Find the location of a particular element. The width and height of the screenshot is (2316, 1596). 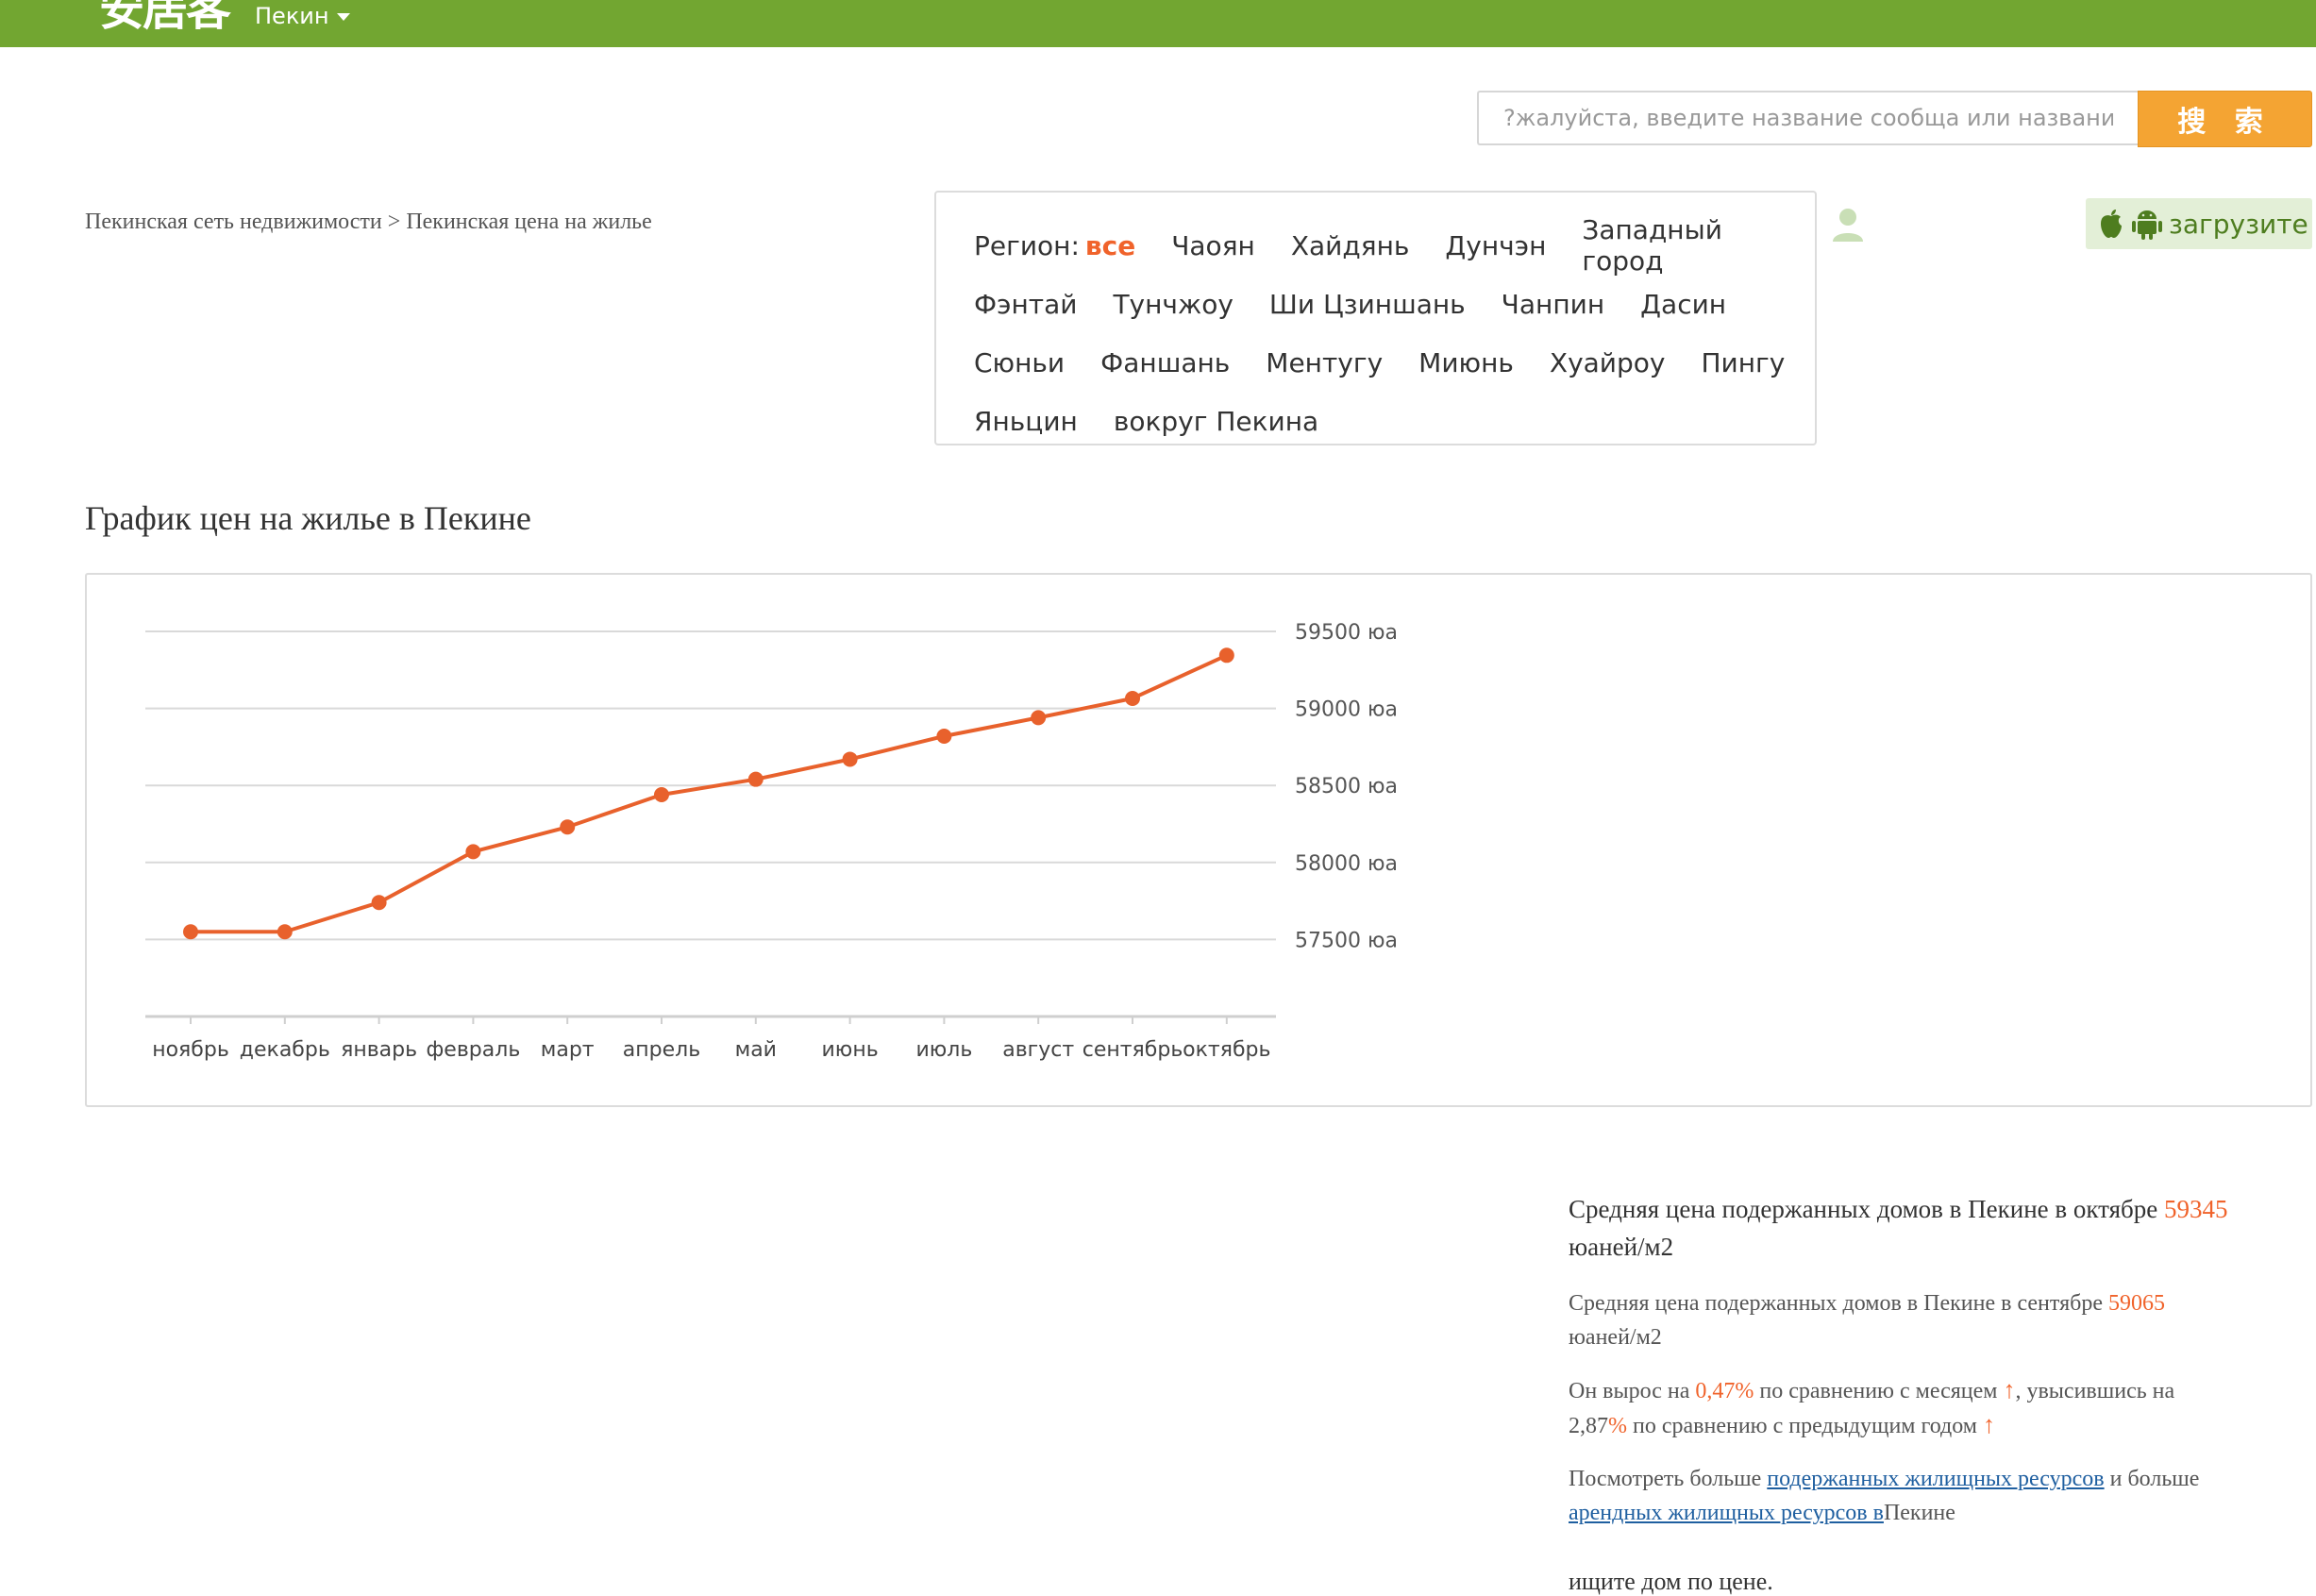

breadcrumb-current: Пекинская цена на жилье is located at coordinates (529, 222).